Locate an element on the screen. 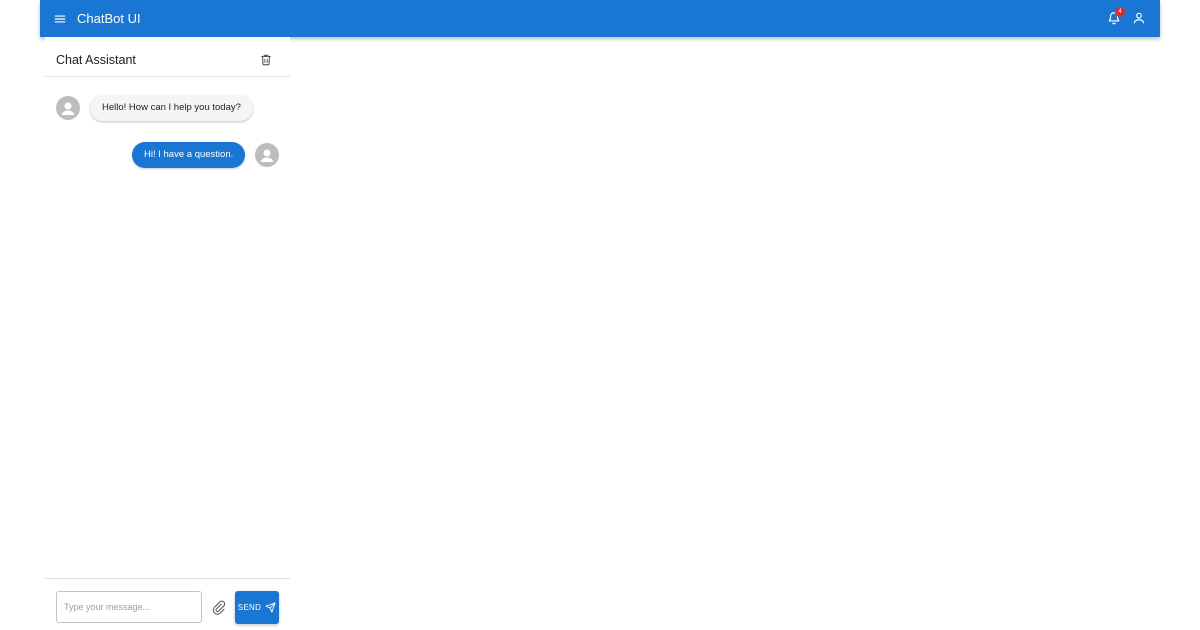  send-label: SEND is located at coordinates (249, 607).